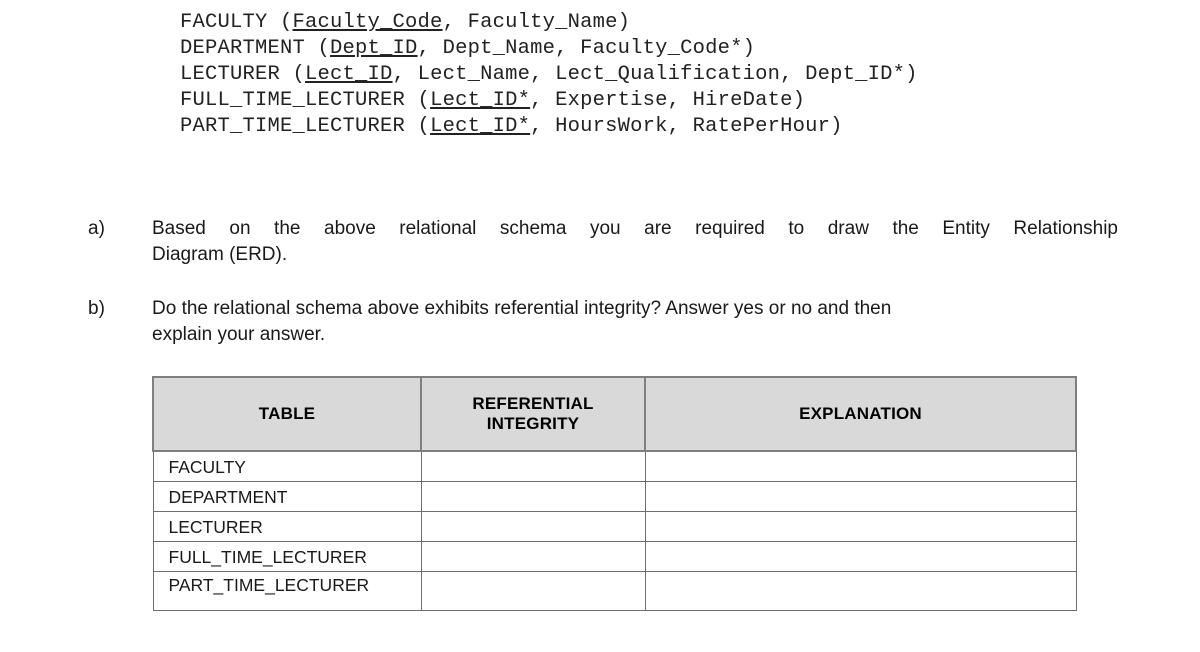 This screenshot has height=652, width=1200. What do you see at coordinates (374, 48) in the screenshot?
I see `primary-key: Dept_ID` at bounding box center [374, 48].